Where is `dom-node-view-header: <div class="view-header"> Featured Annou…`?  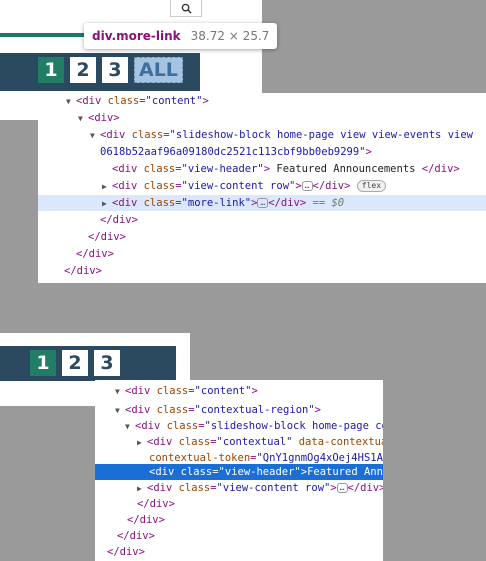 dom-node-view-header: <div class="view-header"> Featured Annou… is located at coordinates (262, 169).